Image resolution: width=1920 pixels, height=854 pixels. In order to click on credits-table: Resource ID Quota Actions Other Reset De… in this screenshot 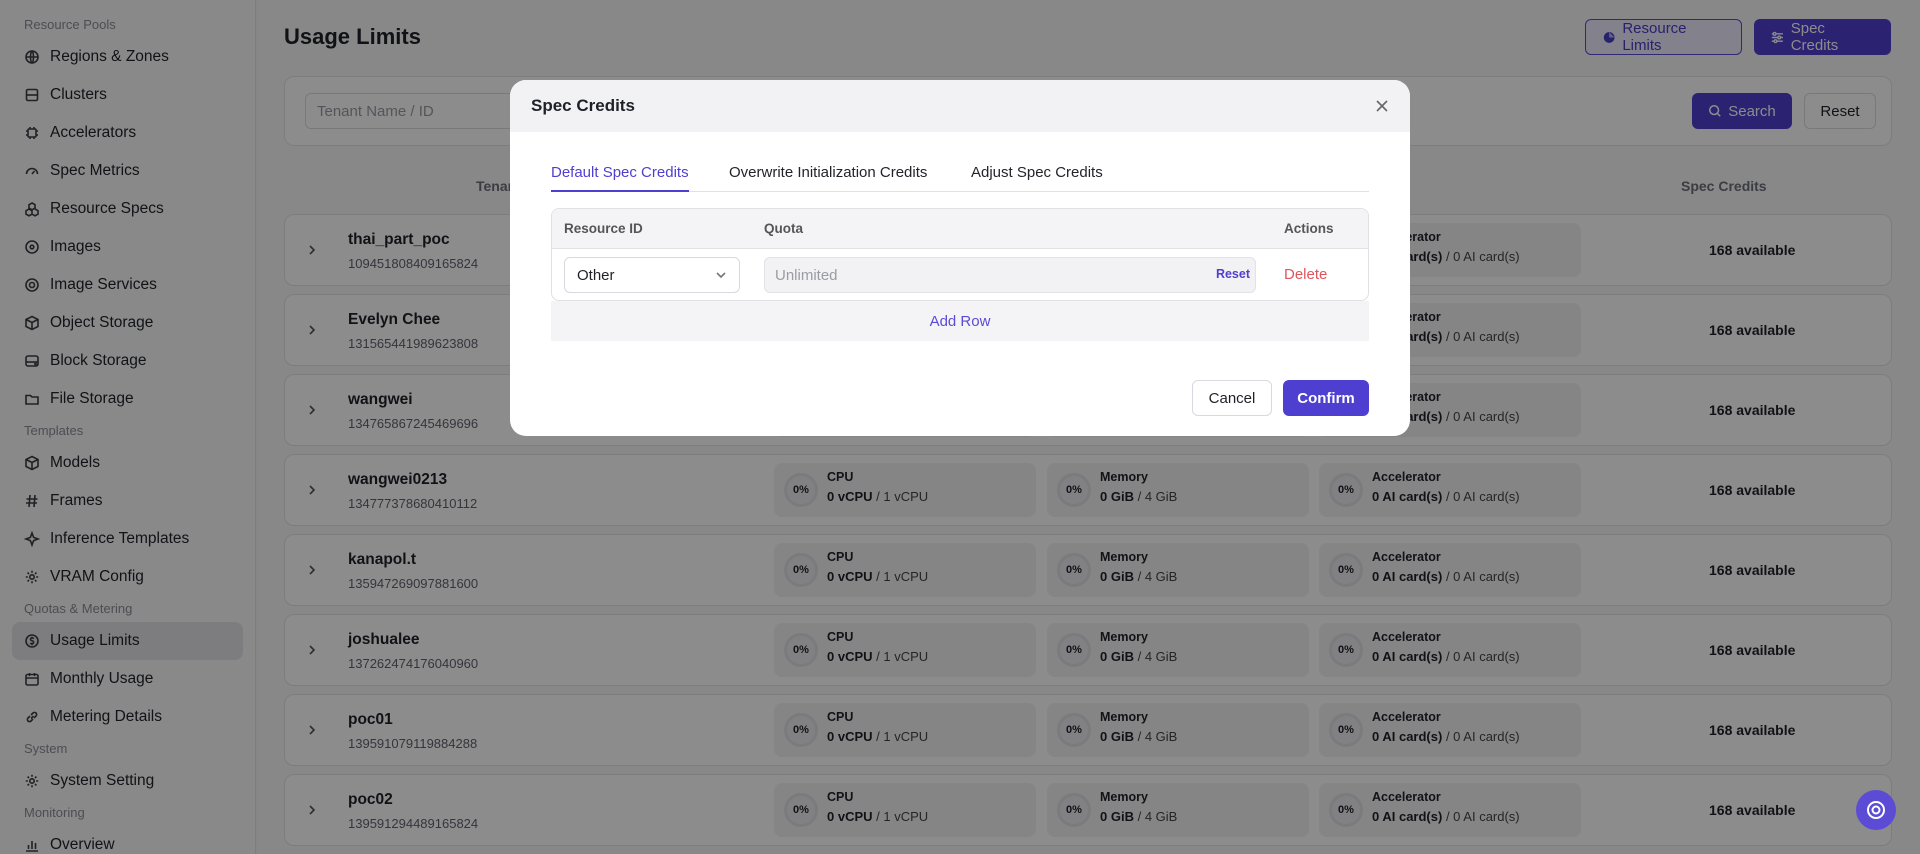, I will do `click(960, 254)`.